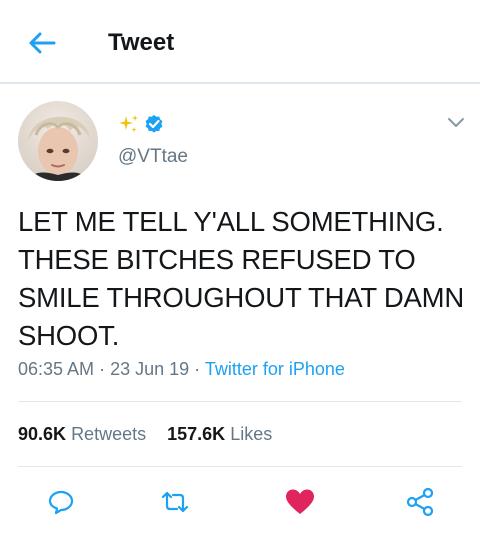  I want to click on avatar, so click(58, 141).